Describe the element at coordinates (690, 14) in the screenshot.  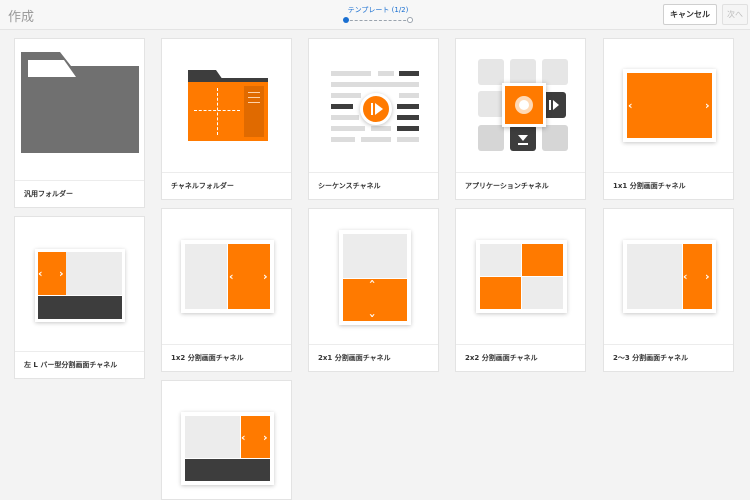
I see `cancel-button: キャンセル` at that location.